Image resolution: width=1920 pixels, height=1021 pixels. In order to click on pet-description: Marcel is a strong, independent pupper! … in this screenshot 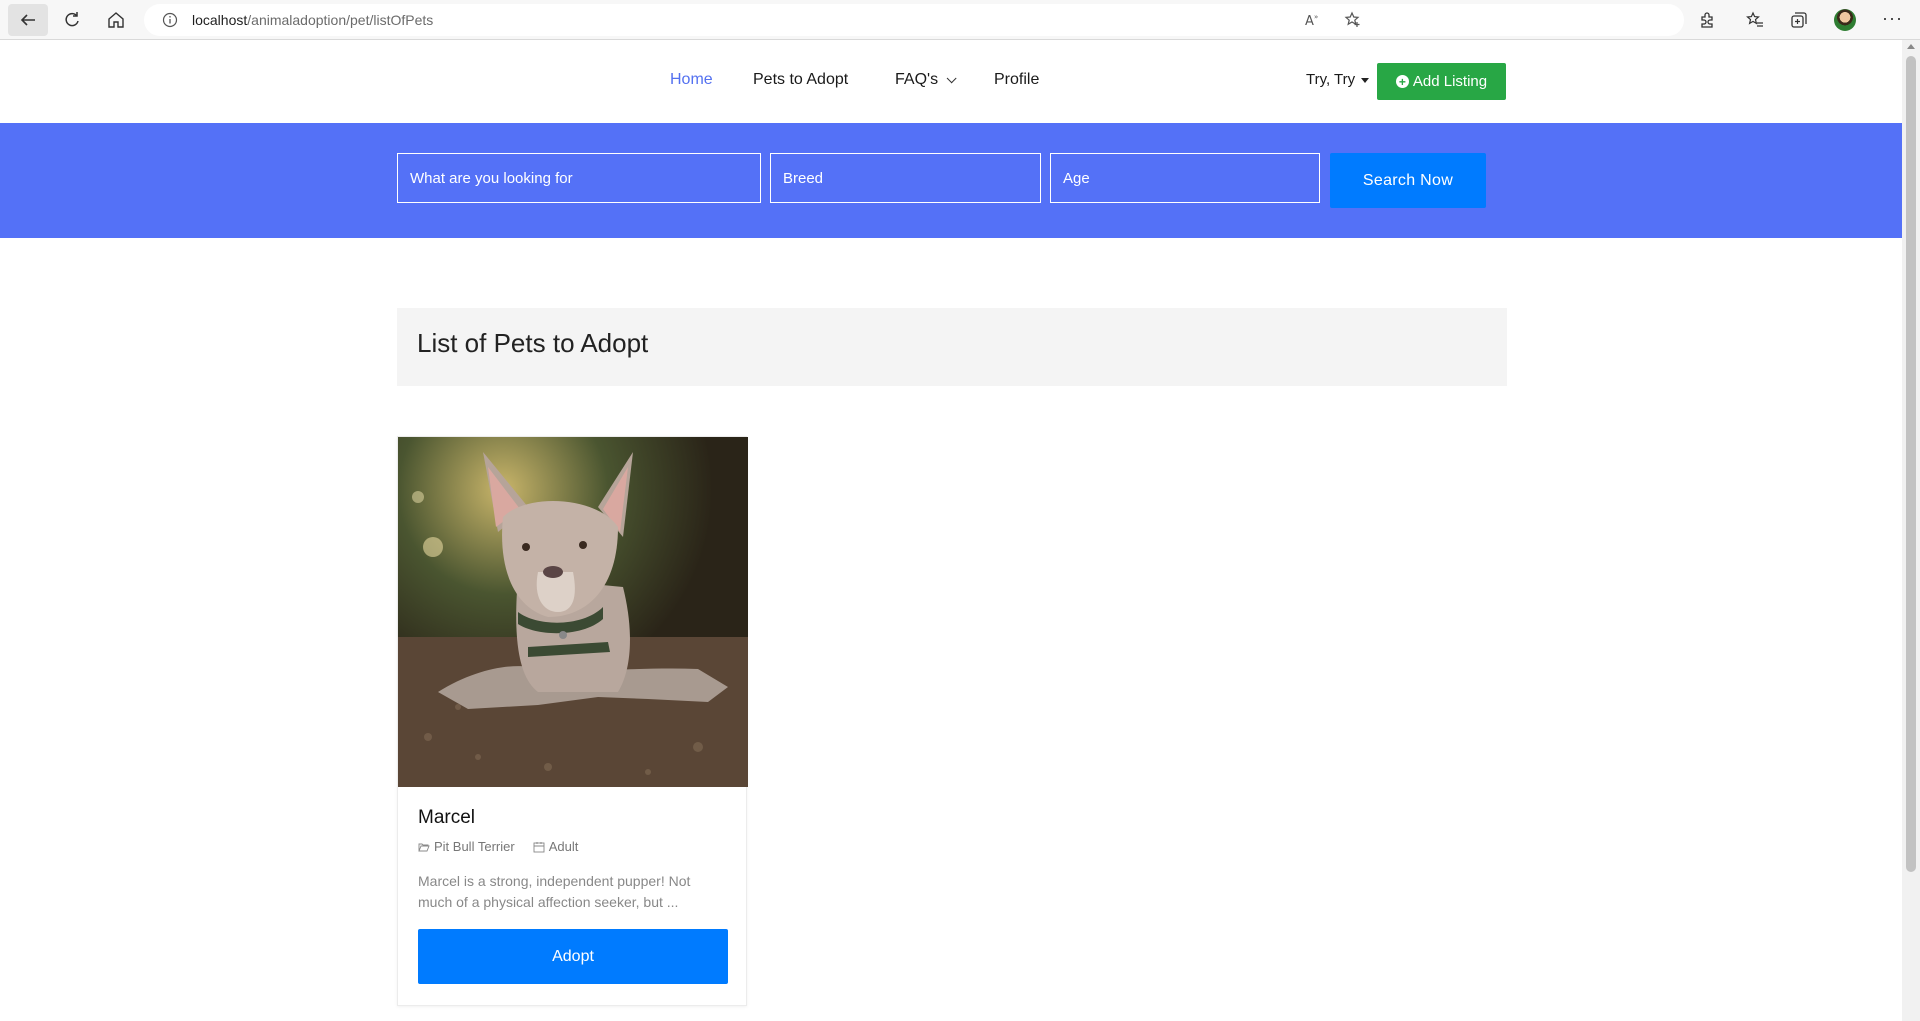, I will do `click(554, 891)`.